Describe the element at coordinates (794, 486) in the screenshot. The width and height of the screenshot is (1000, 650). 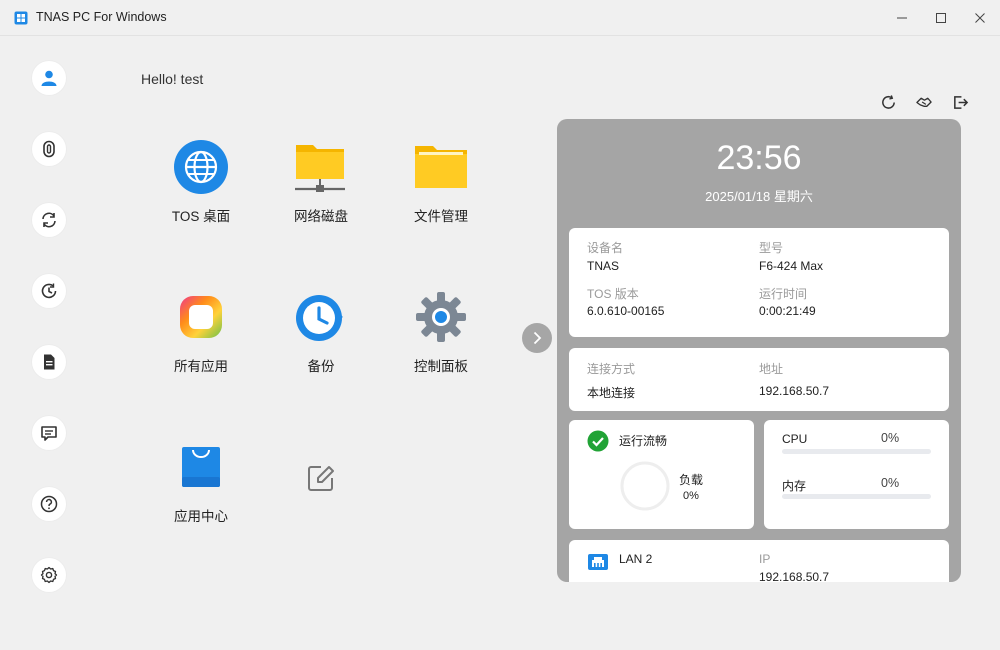
I see `memory-label: 内存` at that location.